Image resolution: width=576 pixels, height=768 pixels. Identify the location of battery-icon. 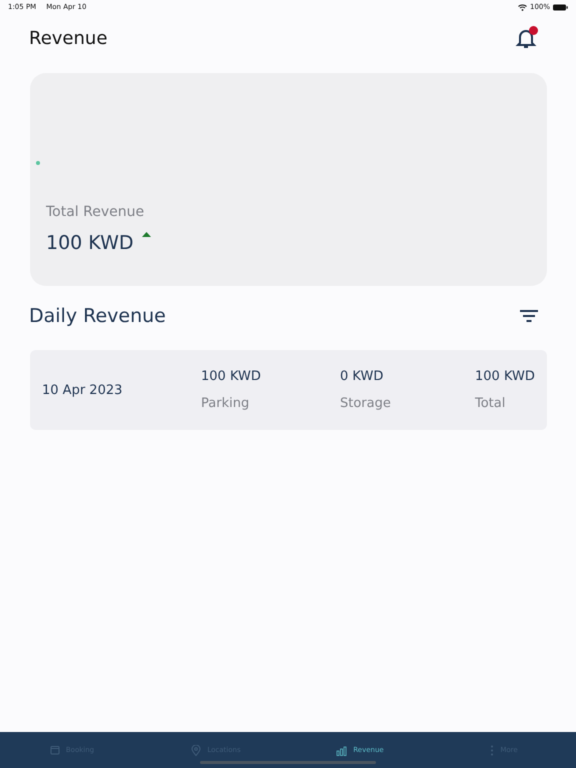
(560, 7).